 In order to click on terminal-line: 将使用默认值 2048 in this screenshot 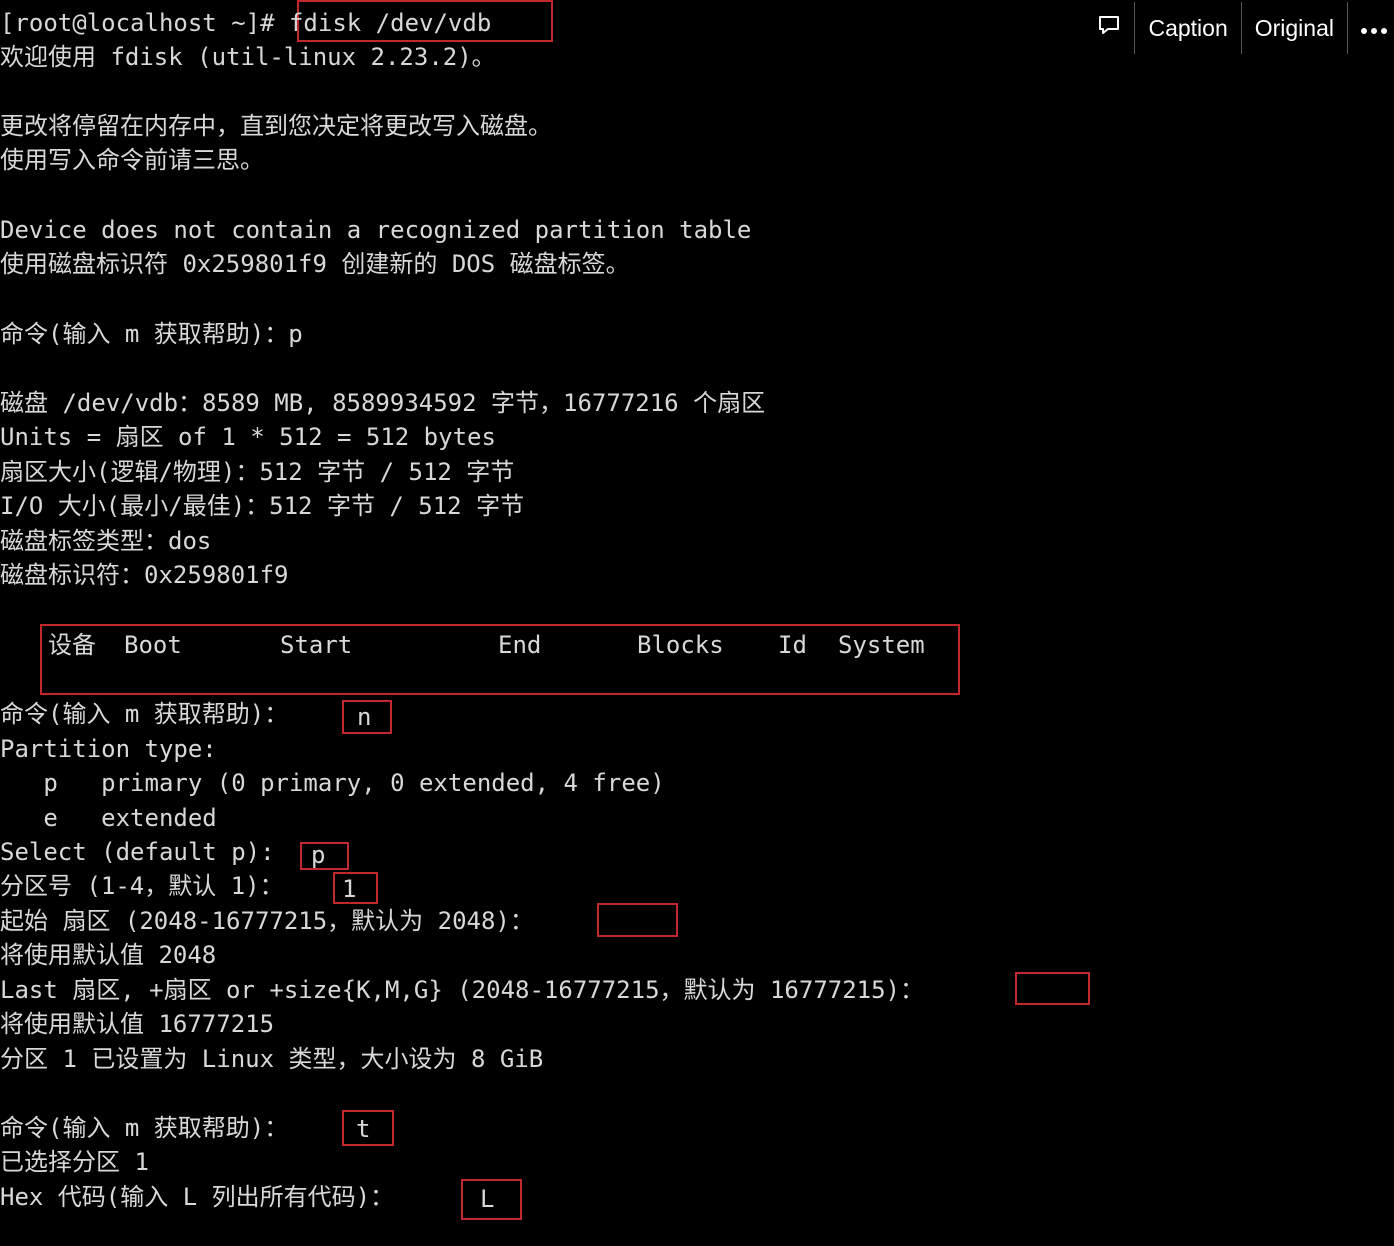, I will do `click(108, 955)`.